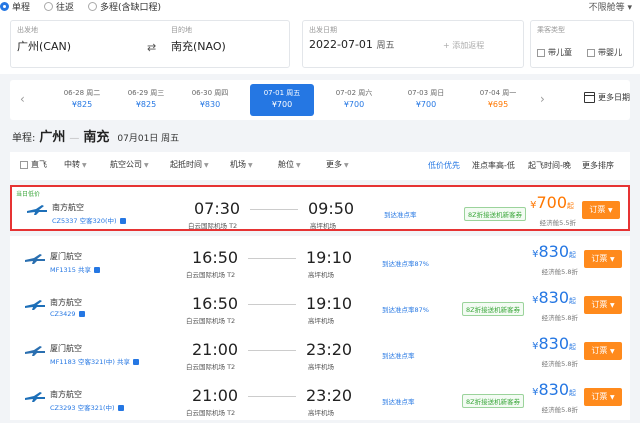 The image size is (640, 423). I want to click on filter-more: 更多 ▼, so click(337, 164).